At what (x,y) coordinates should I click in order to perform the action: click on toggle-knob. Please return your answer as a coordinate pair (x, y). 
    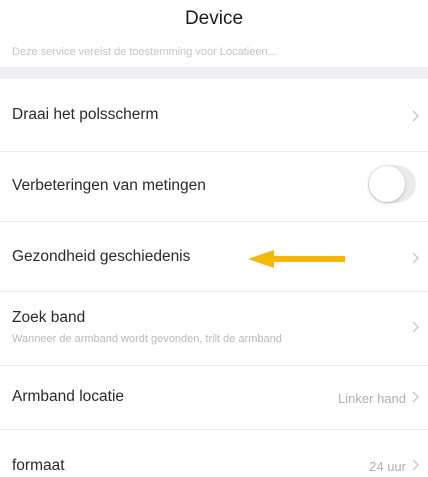
    Looking at the image, I should click on (387, 184).